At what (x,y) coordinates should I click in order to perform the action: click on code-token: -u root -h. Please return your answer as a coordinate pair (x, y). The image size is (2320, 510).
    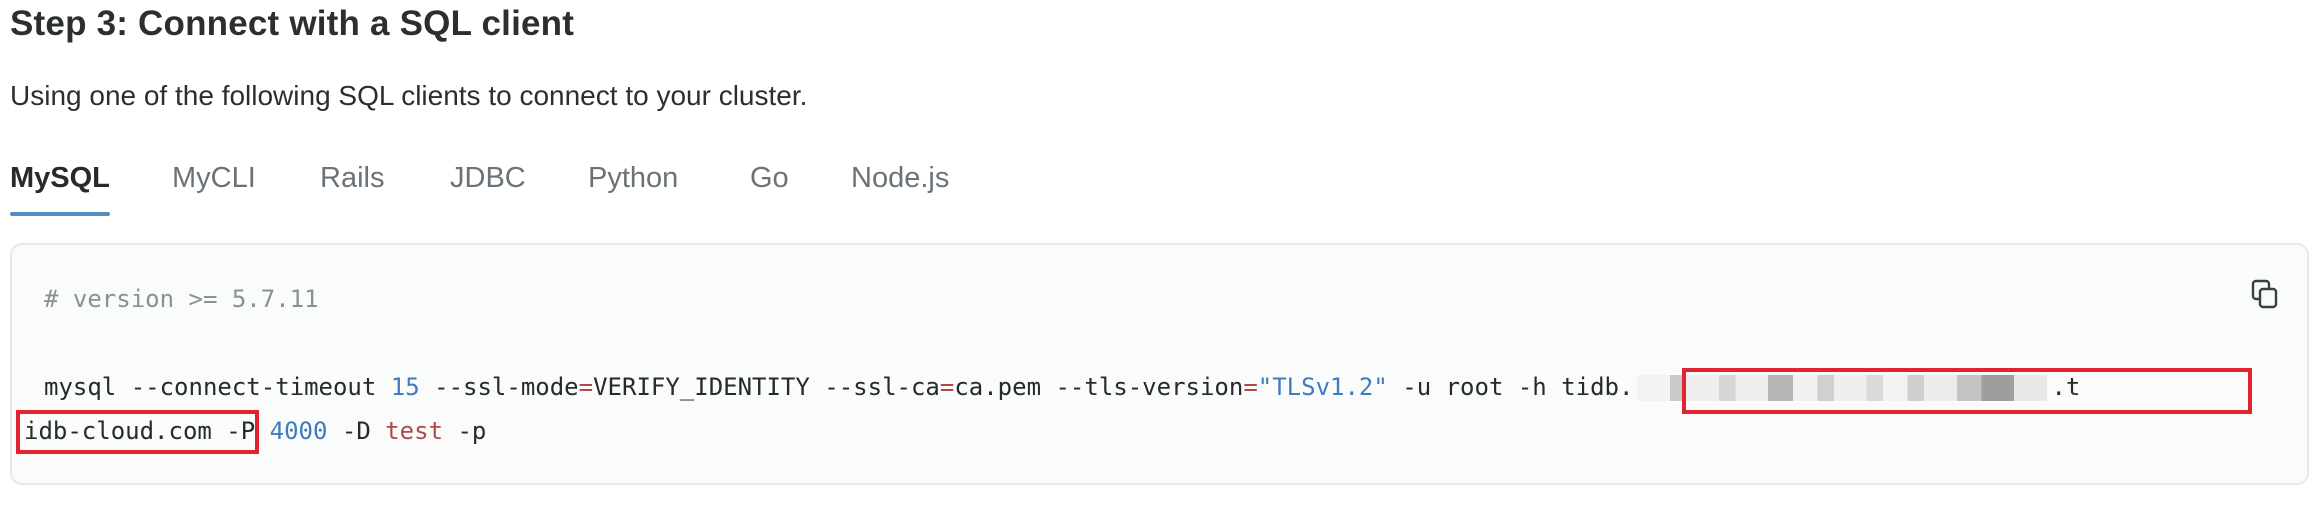
    Looking at the image, I should click on (1474, 387).